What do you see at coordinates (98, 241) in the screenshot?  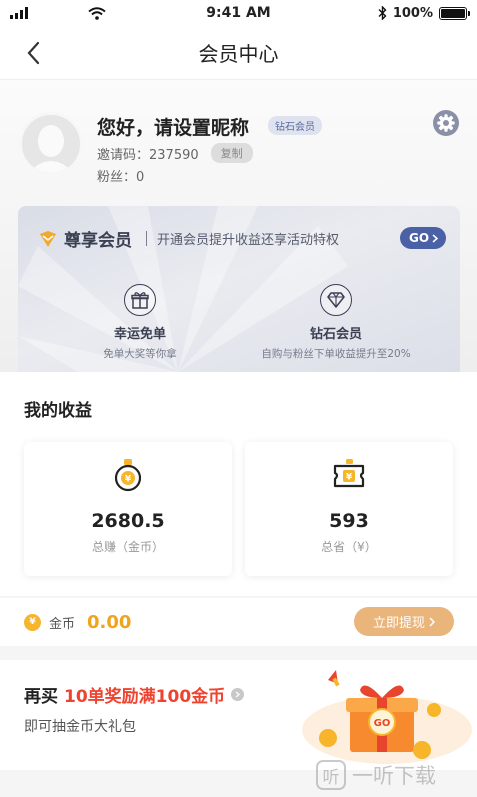 I see `vip-card-title: 尊享会员` at bounding box center [98, 241].